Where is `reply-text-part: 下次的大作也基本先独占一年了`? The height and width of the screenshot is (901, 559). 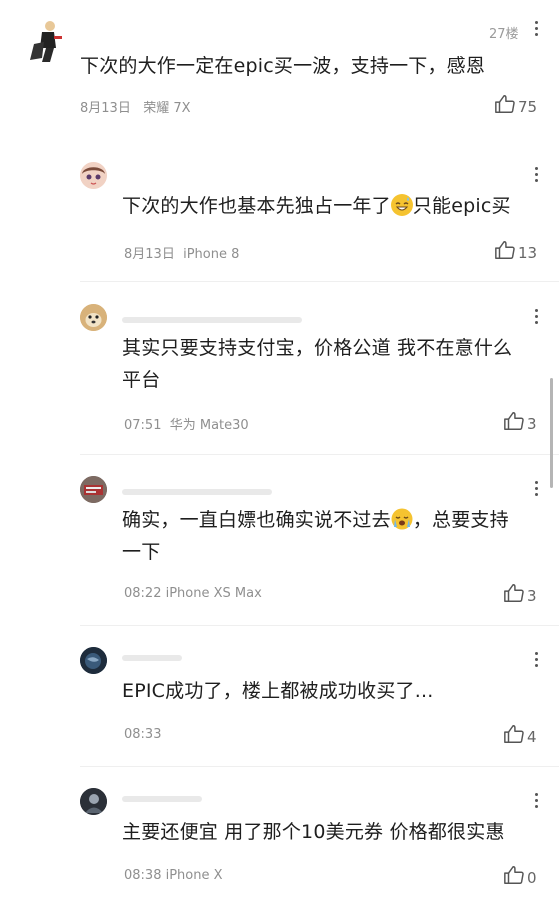 reply-text-part: 下次的大作也基本先独占一年了 is located at coordinates (256, 206).